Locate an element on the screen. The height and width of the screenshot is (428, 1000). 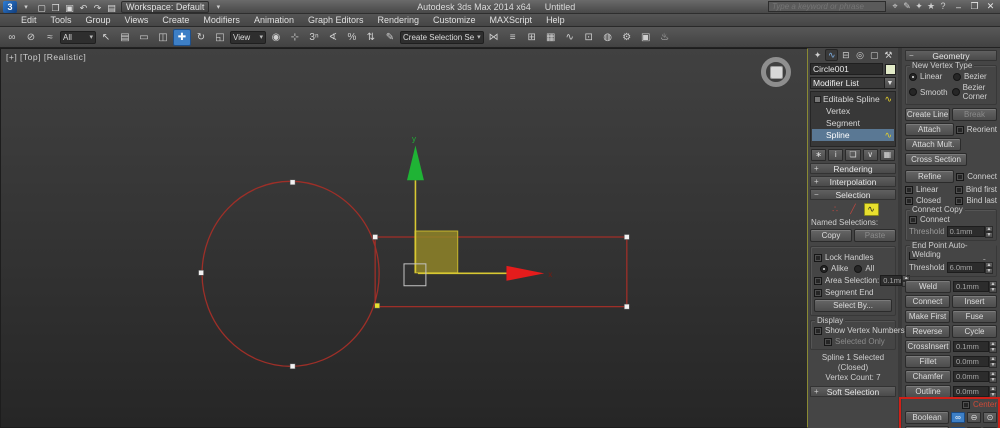
minimize-button: – is located at coordinates (958, 7).